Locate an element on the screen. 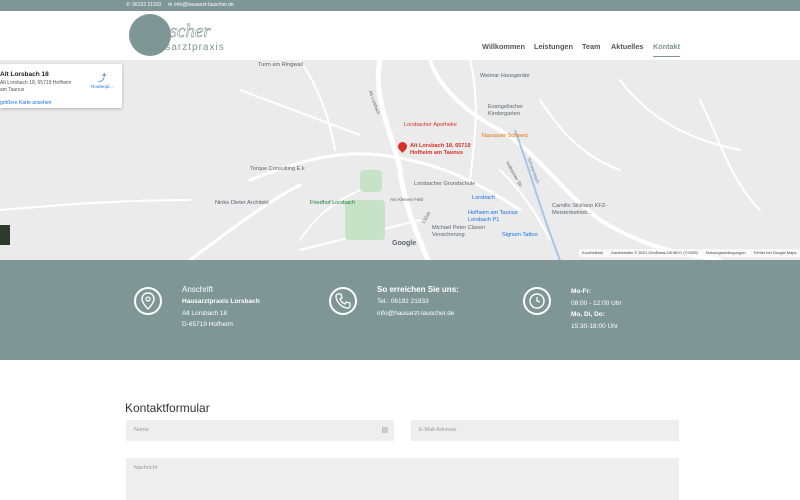 Image resolution: width=800 pixels, height=500 pixels. address-street: Alt Lorsbach 18 is located at coordinates (205, 313).